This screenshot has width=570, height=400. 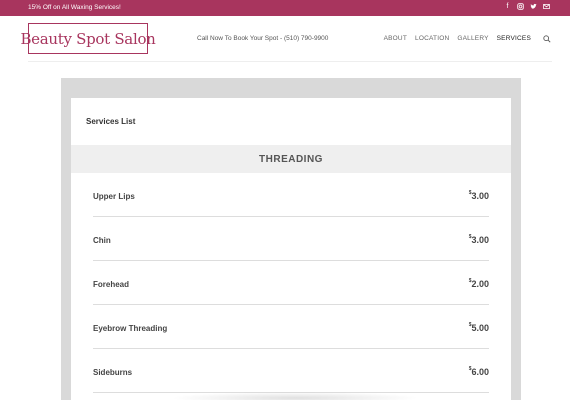 What do you see at coordinates (291, 195) in the screenshot?
I see `list-item: Upper Lips $3.00` at bounding box center [291, 195].